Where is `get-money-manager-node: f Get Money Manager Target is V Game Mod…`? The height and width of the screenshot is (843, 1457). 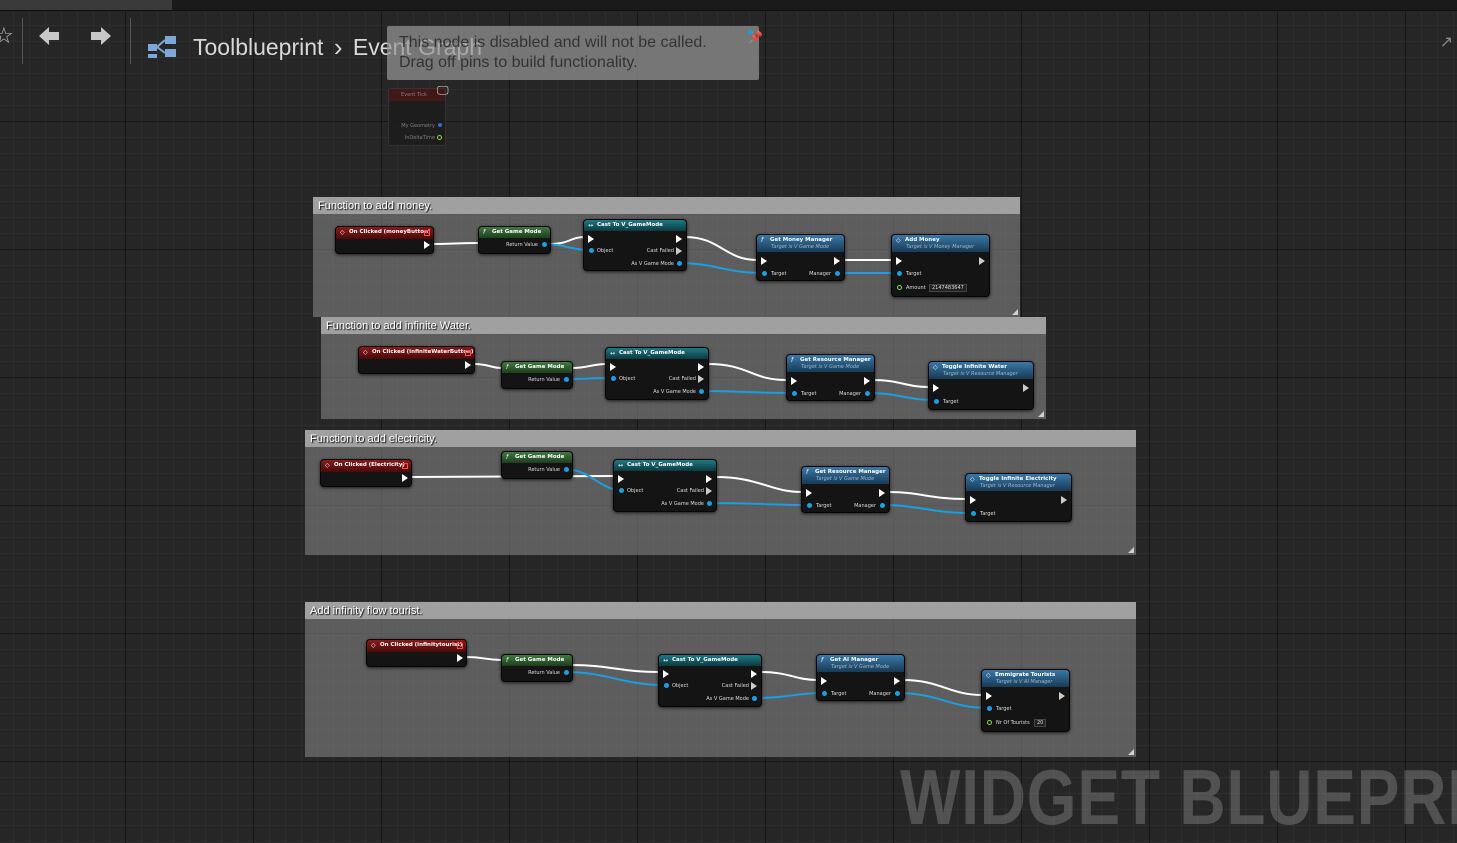 get-money-manager-node: f Get Money Manager Target is V Game Mod… is located at coordinates (800, 257).